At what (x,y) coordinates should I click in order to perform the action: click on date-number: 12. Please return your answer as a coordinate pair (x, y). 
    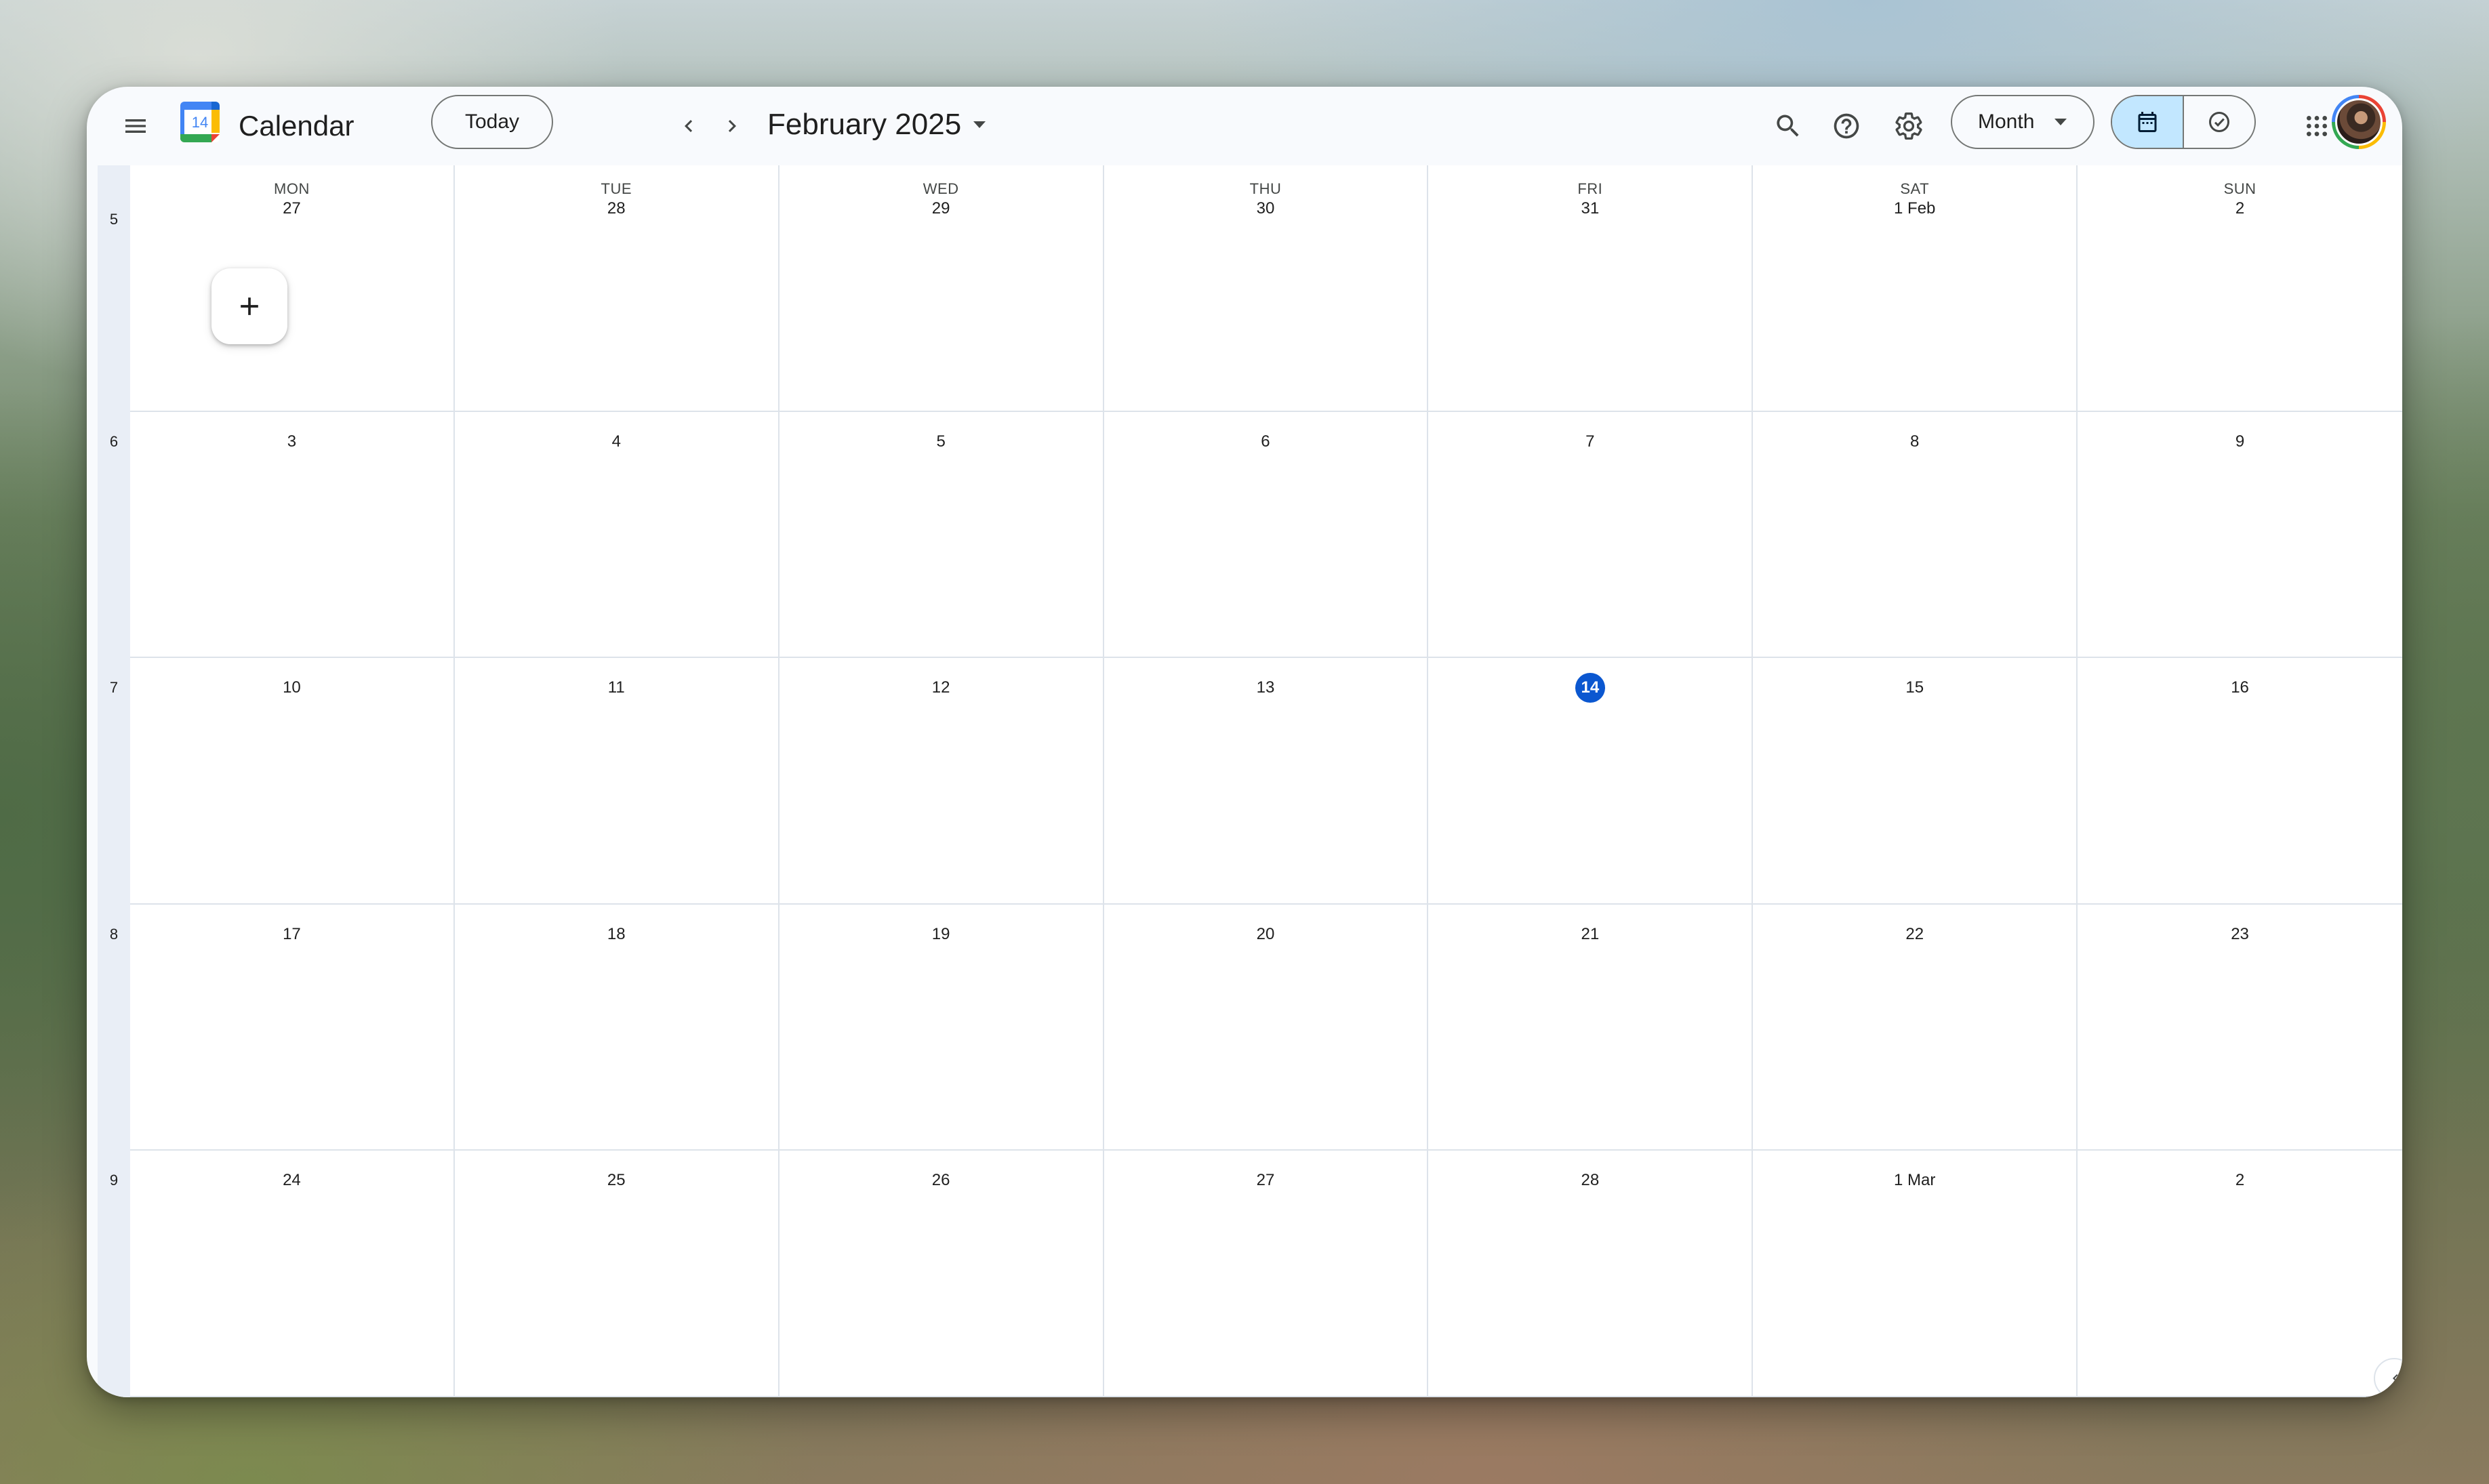
    Looking at the image, I should click on (941, 688).